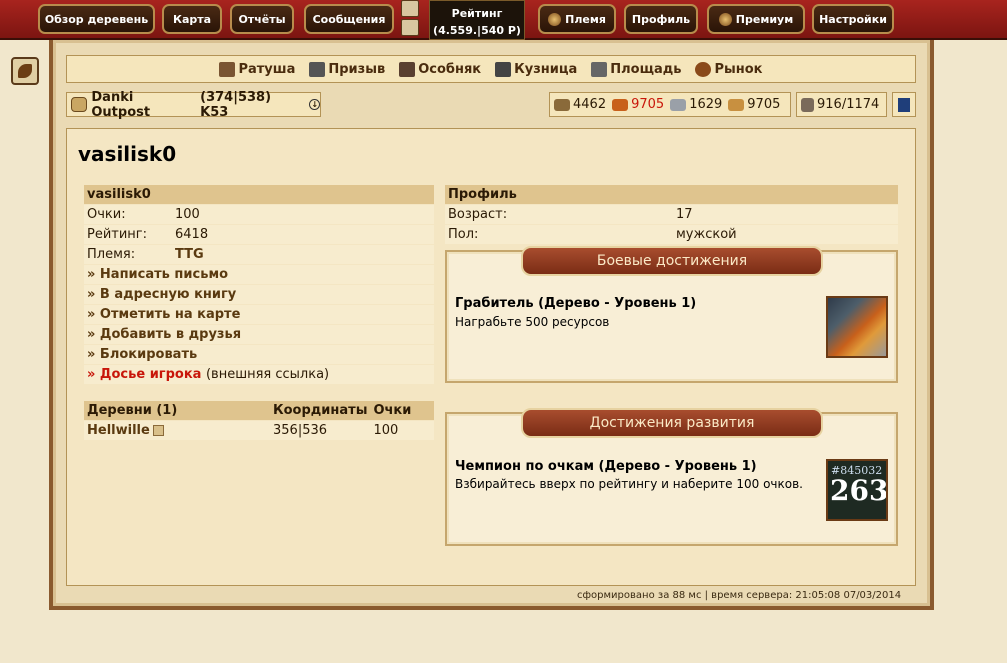 The image size is (1007, 663). I want to click on nav-map-button: Карта, so click(192, 19).